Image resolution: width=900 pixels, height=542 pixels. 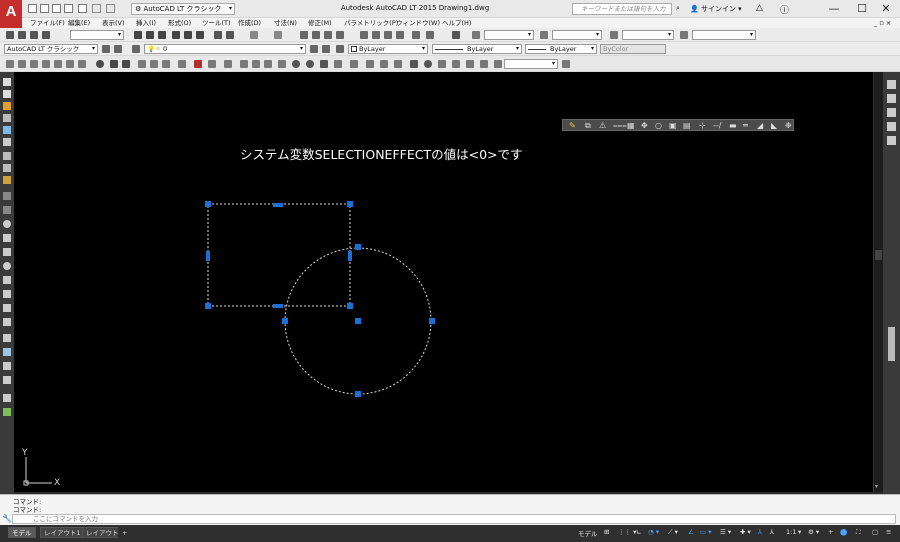 What do you see at coordinates (183, 9) in the screenshot?
I see `workspace-combo: ⚙ AutoCAD LT クラシック ▾` at bounding box center [183, 9].